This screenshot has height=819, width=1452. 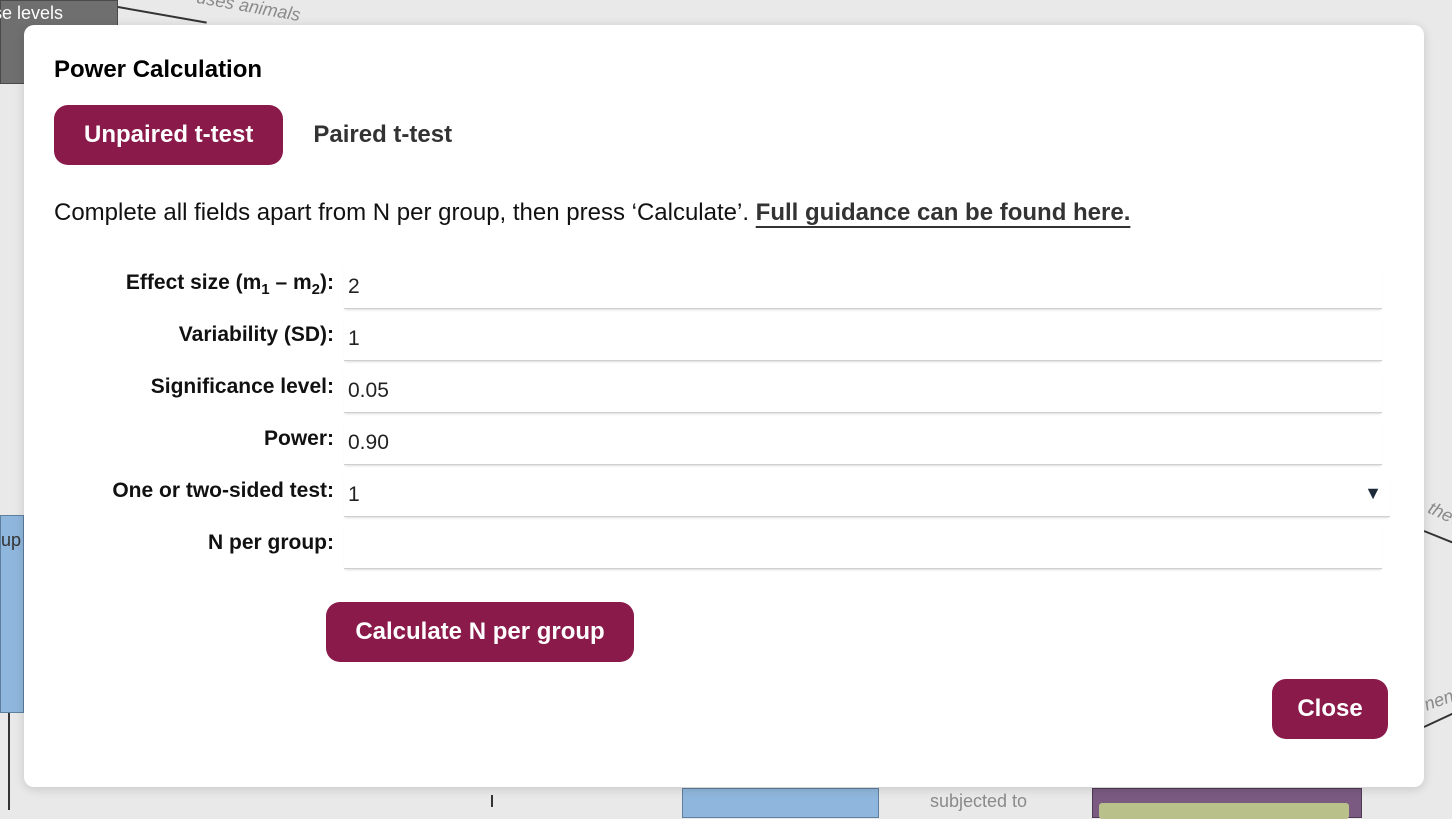 What do you see at coordinates (863, 443) in the screenshot?
I see `power-input` at bounding box center [863, 443].